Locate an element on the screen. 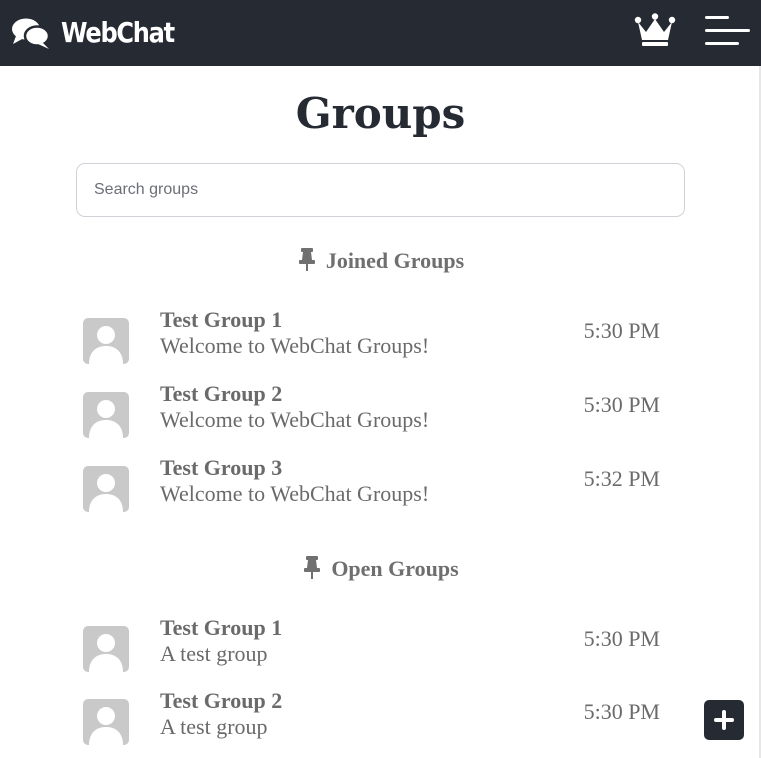 This screenshot has width=761, height=758. brand-logo: WebChat is located at coordinates (92, 33).